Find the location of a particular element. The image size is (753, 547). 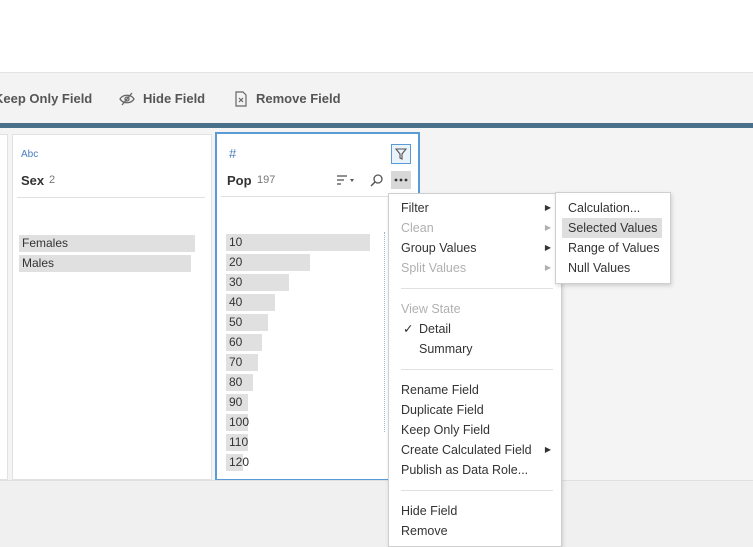

remove-document-icon is located at coordinates (241, 98).